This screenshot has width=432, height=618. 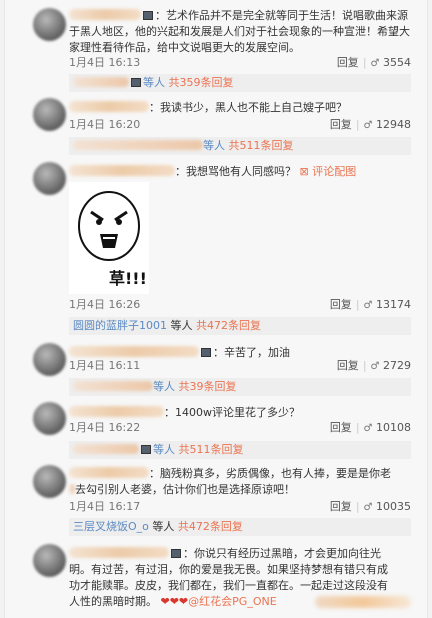 What do you see at coordinates (201, 82) in the screenshot?
I see `reply-count-link: 共359条回复` at bounding box center [201, 82].